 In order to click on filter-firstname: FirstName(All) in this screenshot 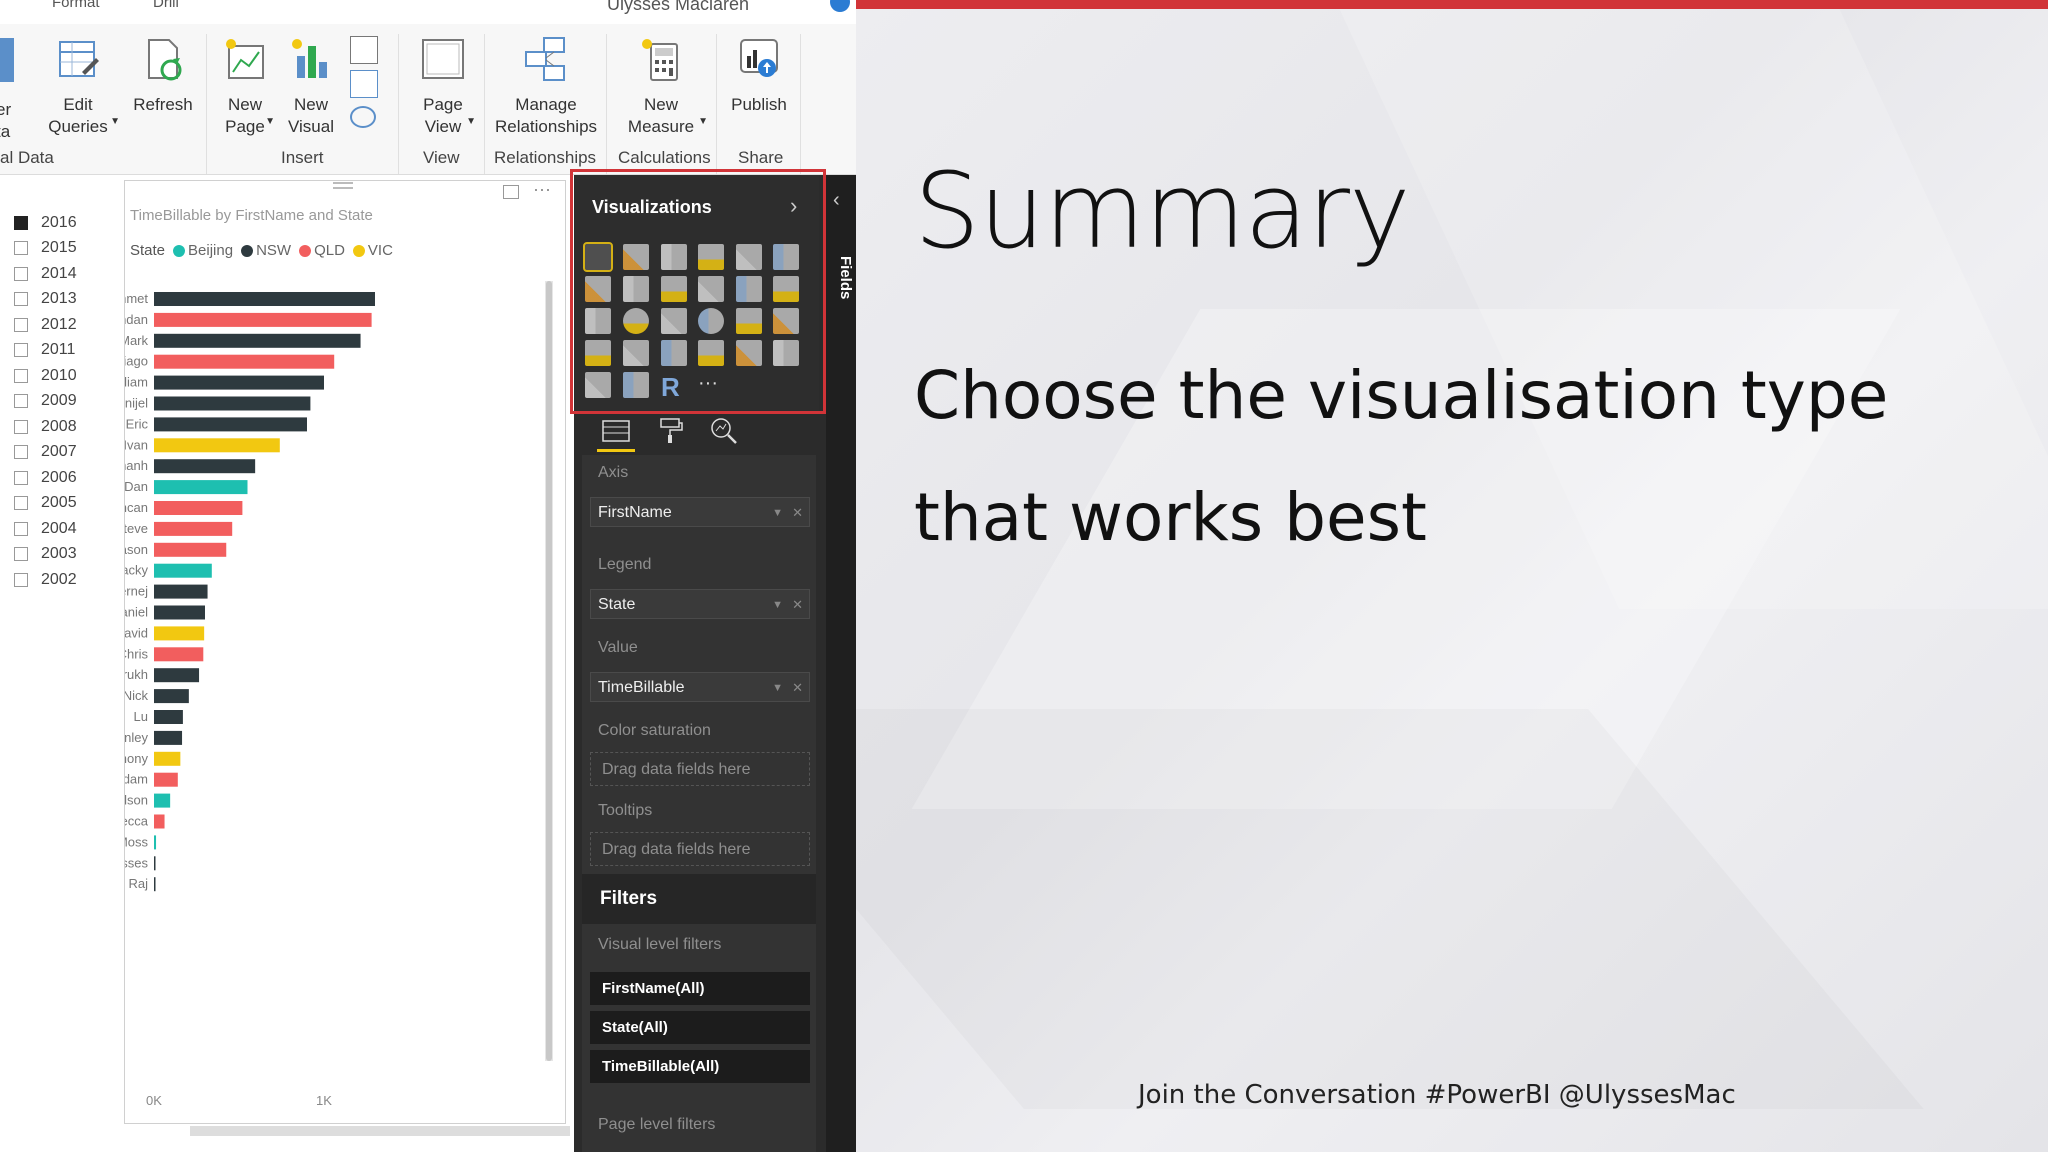, I will do `click(700, 988)`.